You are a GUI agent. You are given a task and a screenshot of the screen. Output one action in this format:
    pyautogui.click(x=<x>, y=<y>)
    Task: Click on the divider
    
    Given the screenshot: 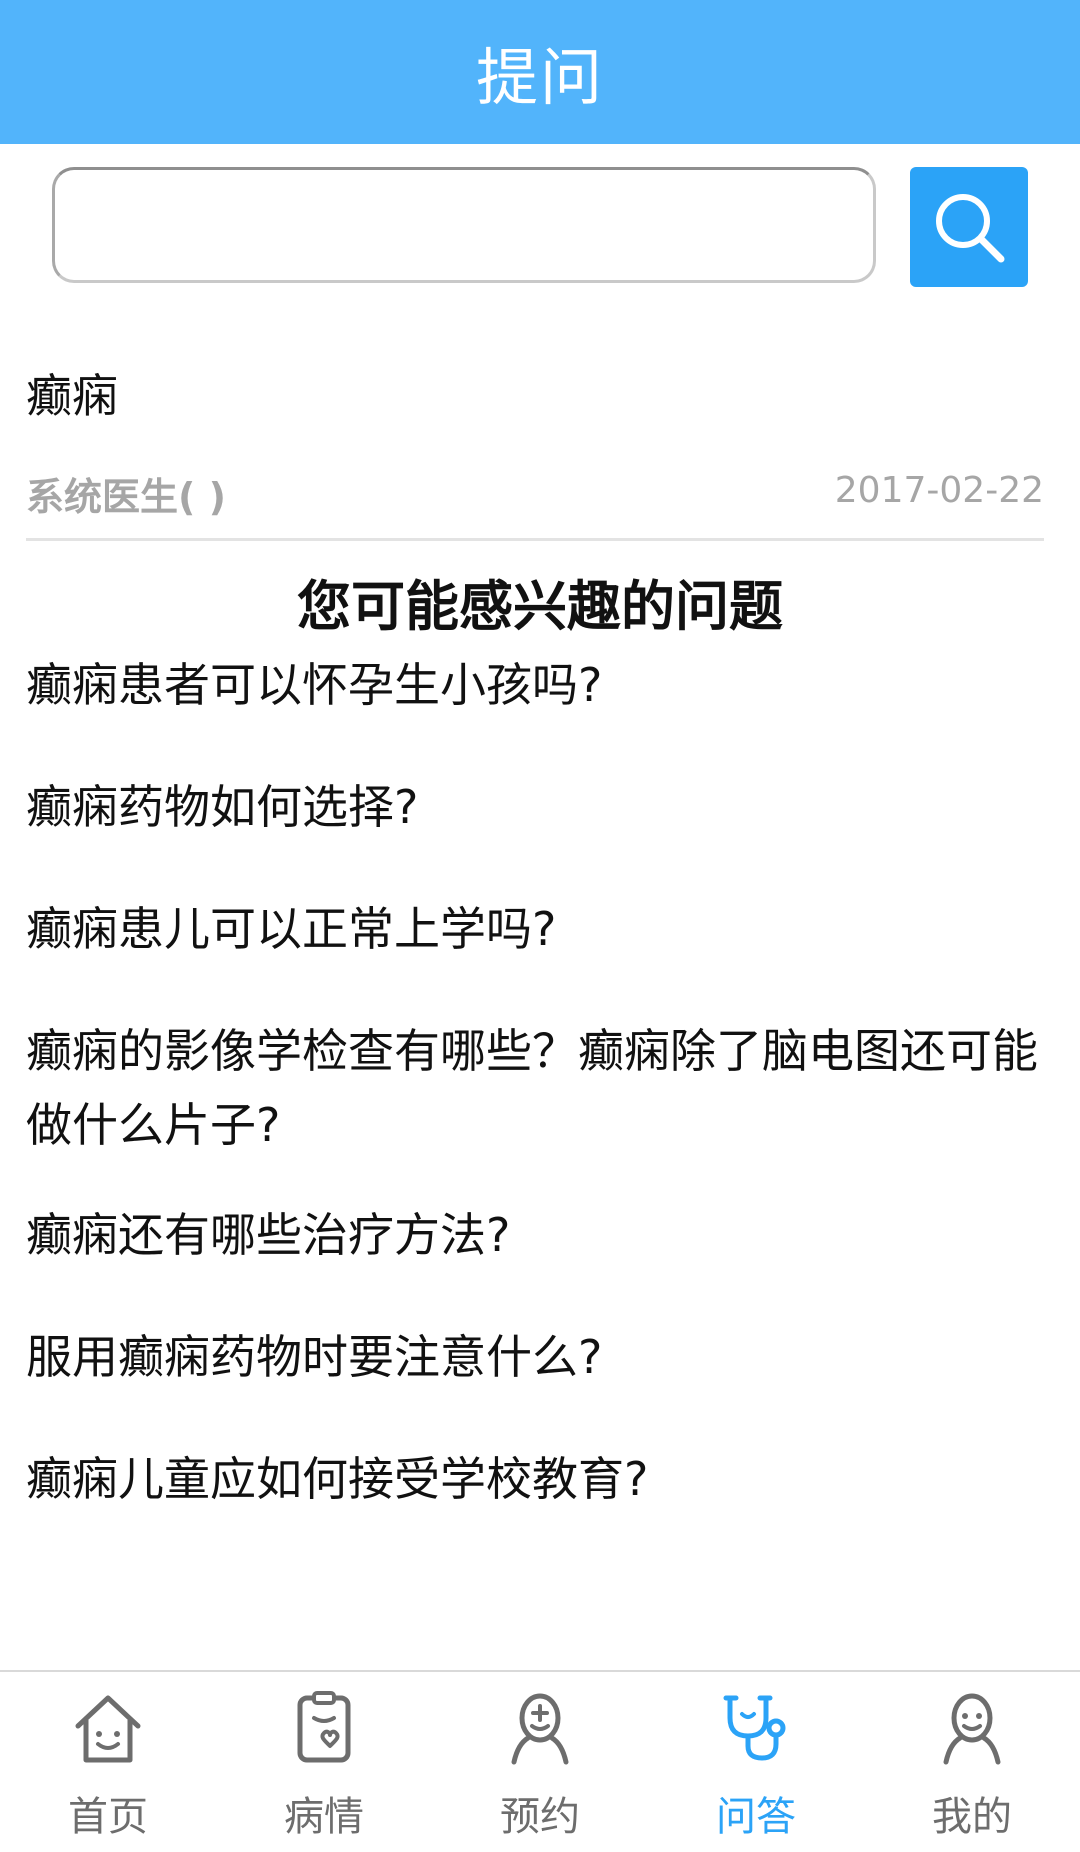 What is the action you would take?
    pyautogui.click(x=535, y=539)
    